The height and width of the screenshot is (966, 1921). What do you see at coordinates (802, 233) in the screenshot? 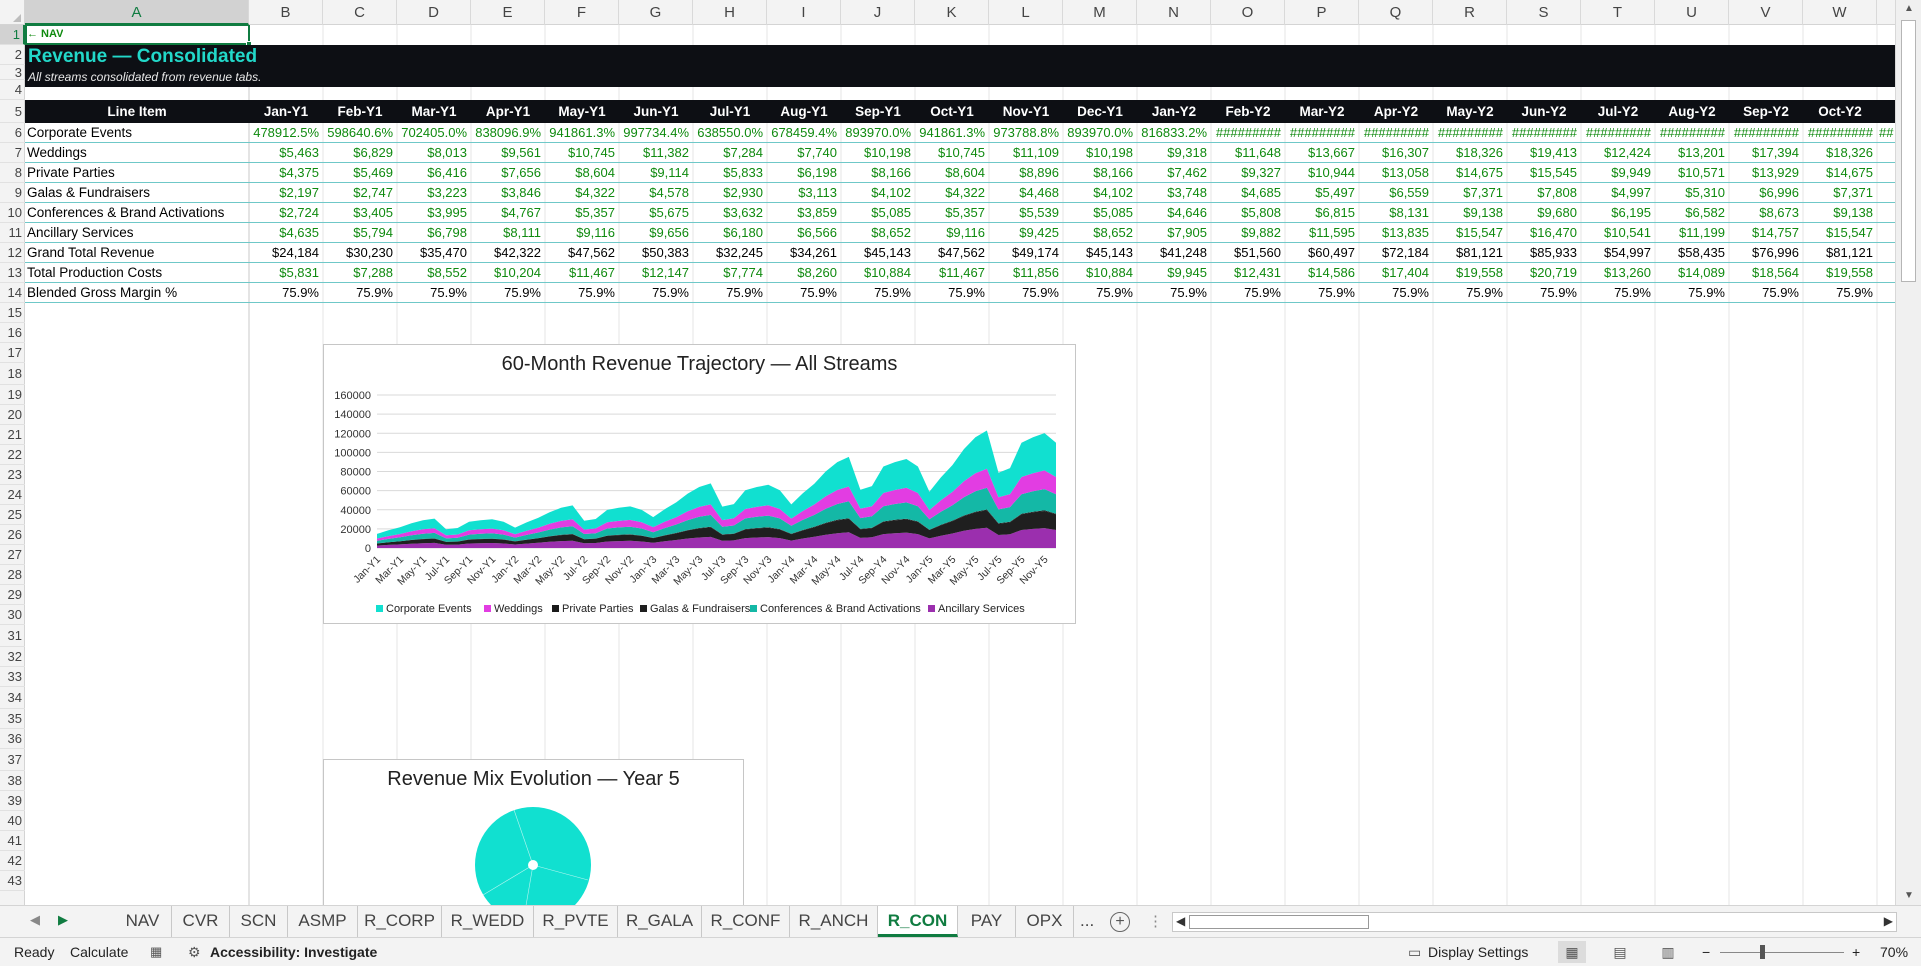
I see `table-cell: $6,566` at bounding box center [802, 233].